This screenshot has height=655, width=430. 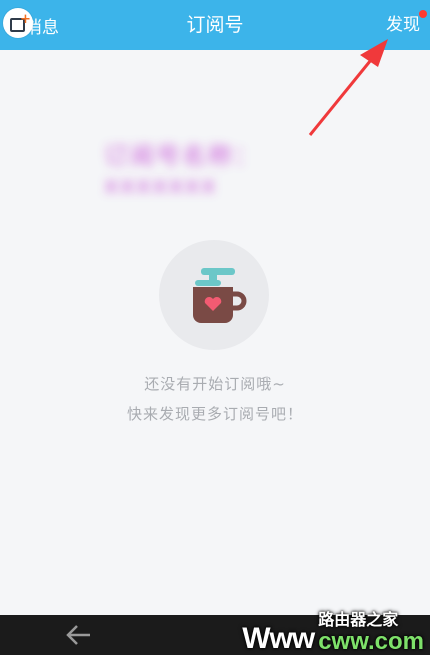 What do you see at coordinates (423, 14) in the screenshot?
I see `notification-dot` at bounding box center [423, 14].